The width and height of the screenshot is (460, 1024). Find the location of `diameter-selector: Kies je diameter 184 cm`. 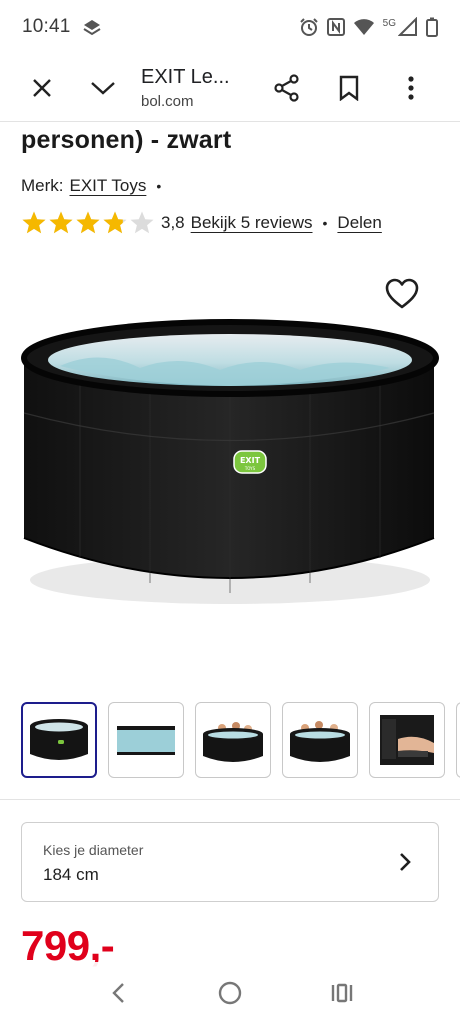

diameter-selector: Kies je diameter 184 cm is located at coordinates (230, 862).